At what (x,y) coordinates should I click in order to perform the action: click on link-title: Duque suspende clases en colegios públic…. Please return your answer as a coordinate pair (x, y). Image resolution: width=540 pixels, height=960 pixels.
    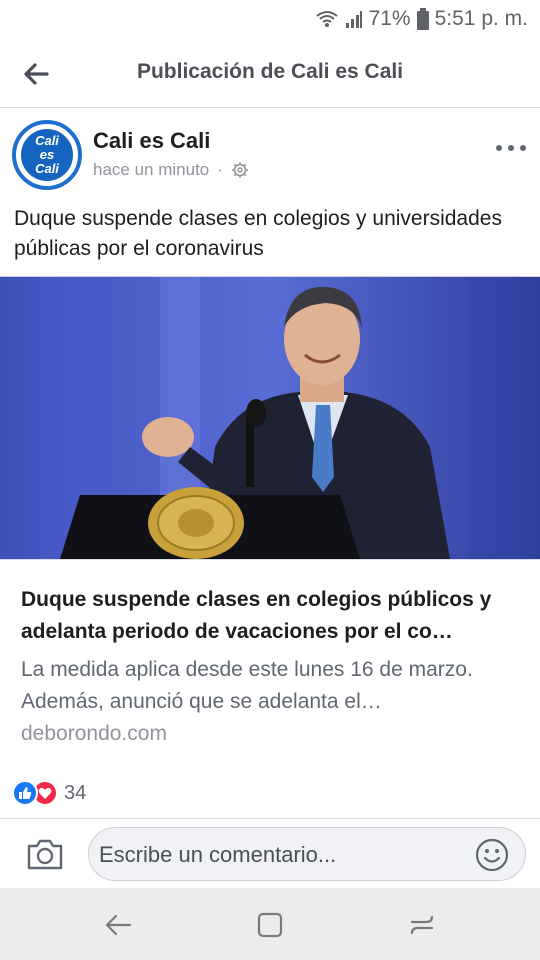
    Looking at the image, I should click on (271, 616).